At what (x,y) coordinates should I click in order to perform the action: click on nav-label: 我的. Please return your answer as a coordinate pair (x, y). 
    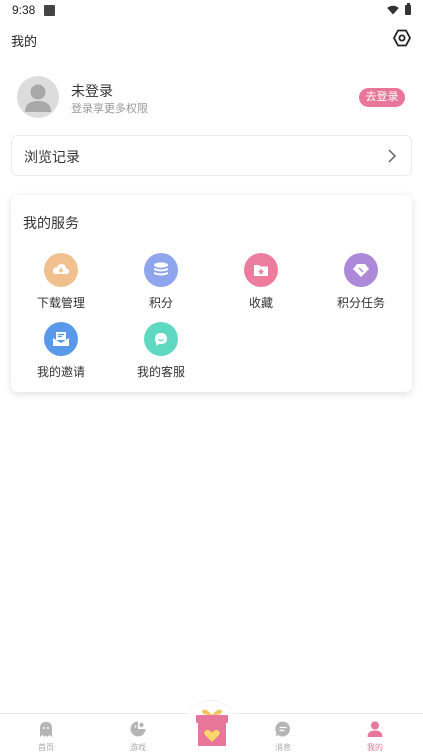
    Looking at the image, I should click on (375, 747).